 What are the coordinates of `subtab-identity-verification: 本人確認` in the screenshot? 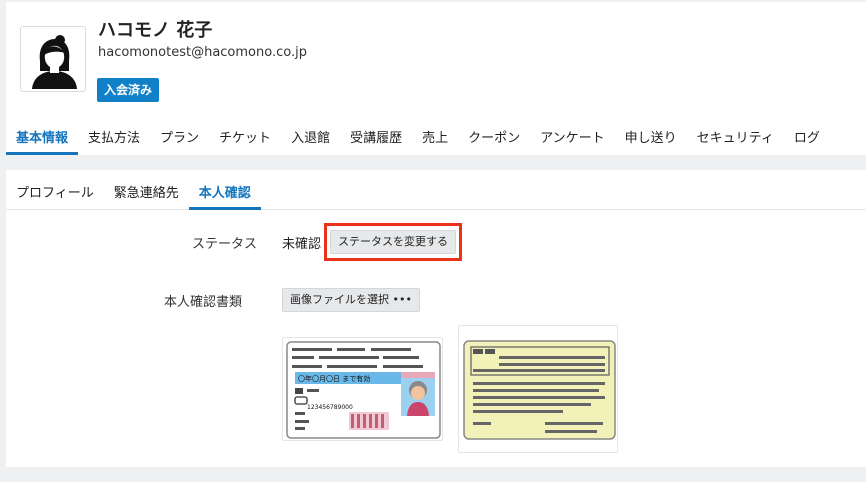 It's located at (224, 190).